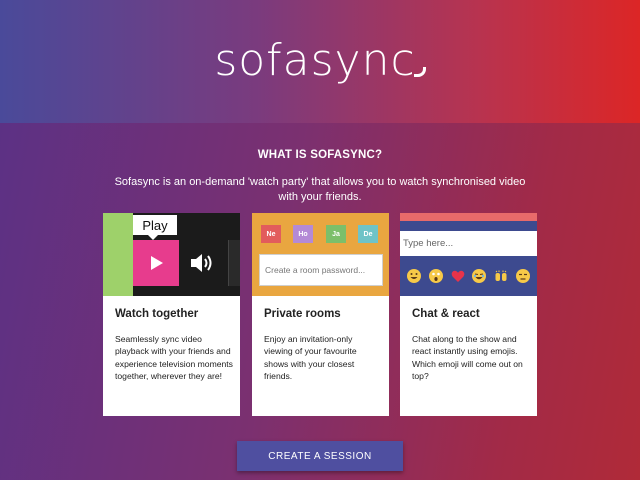 The height and width of the screenshot is (480, 640). Describe the element at coordinates (271, 234) in the screenshot. I see `user-tag: Ne` at that location.